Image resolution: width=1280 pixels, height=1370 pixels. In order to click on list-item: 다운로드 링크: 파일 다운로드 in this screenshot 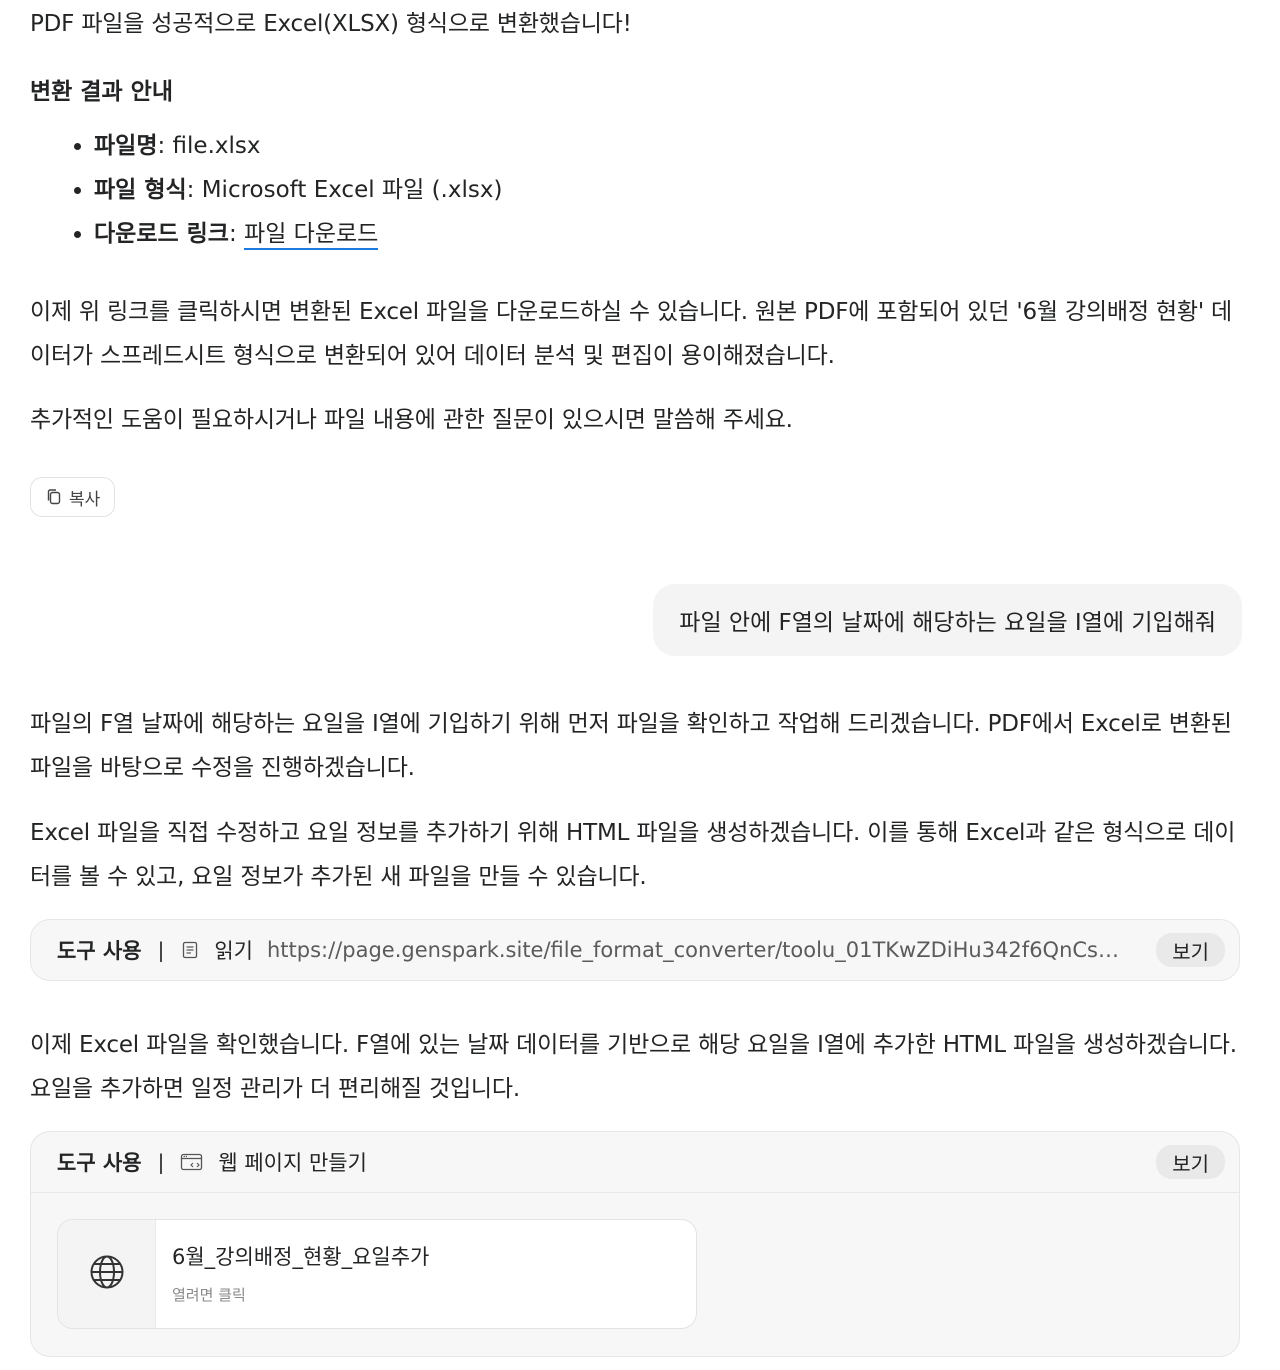, I will do `click(286, 234)`.